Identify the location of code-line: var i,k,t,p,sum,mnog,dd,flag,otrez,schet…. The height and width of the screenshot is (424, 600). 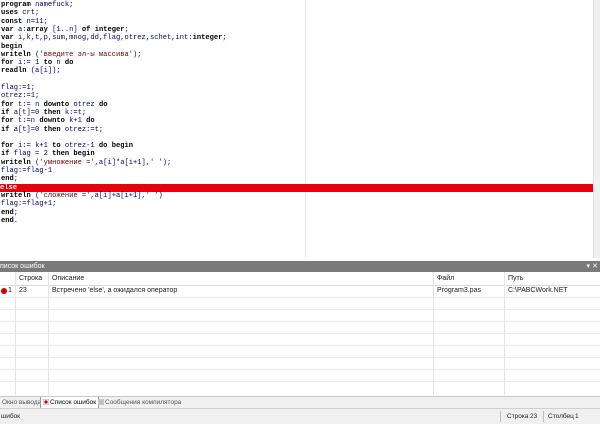
(114, 38).